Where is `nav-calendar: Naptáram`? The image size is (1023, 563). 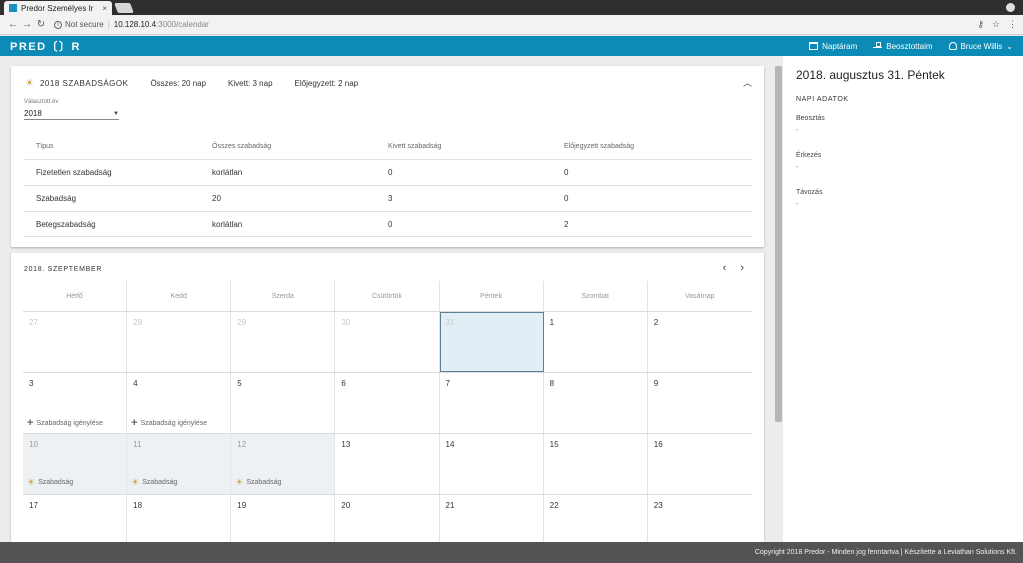 nav-calendar: Naptáram is located at coordinates (833, 46).